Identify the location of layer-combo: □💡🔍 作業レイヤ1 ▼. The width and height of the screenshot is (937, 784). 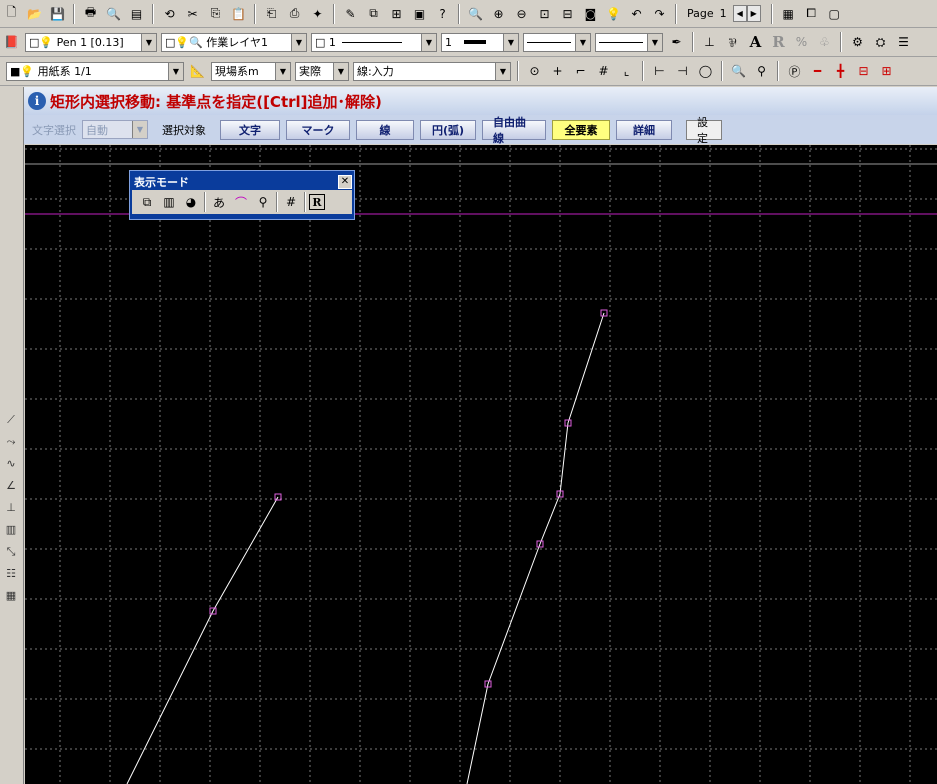
(234, 42).